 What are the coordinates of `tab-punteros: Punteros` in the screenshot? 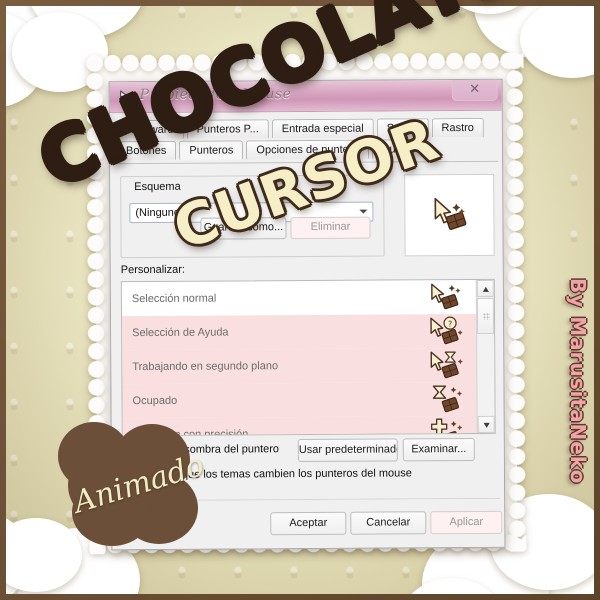 It's located at (211, 150).